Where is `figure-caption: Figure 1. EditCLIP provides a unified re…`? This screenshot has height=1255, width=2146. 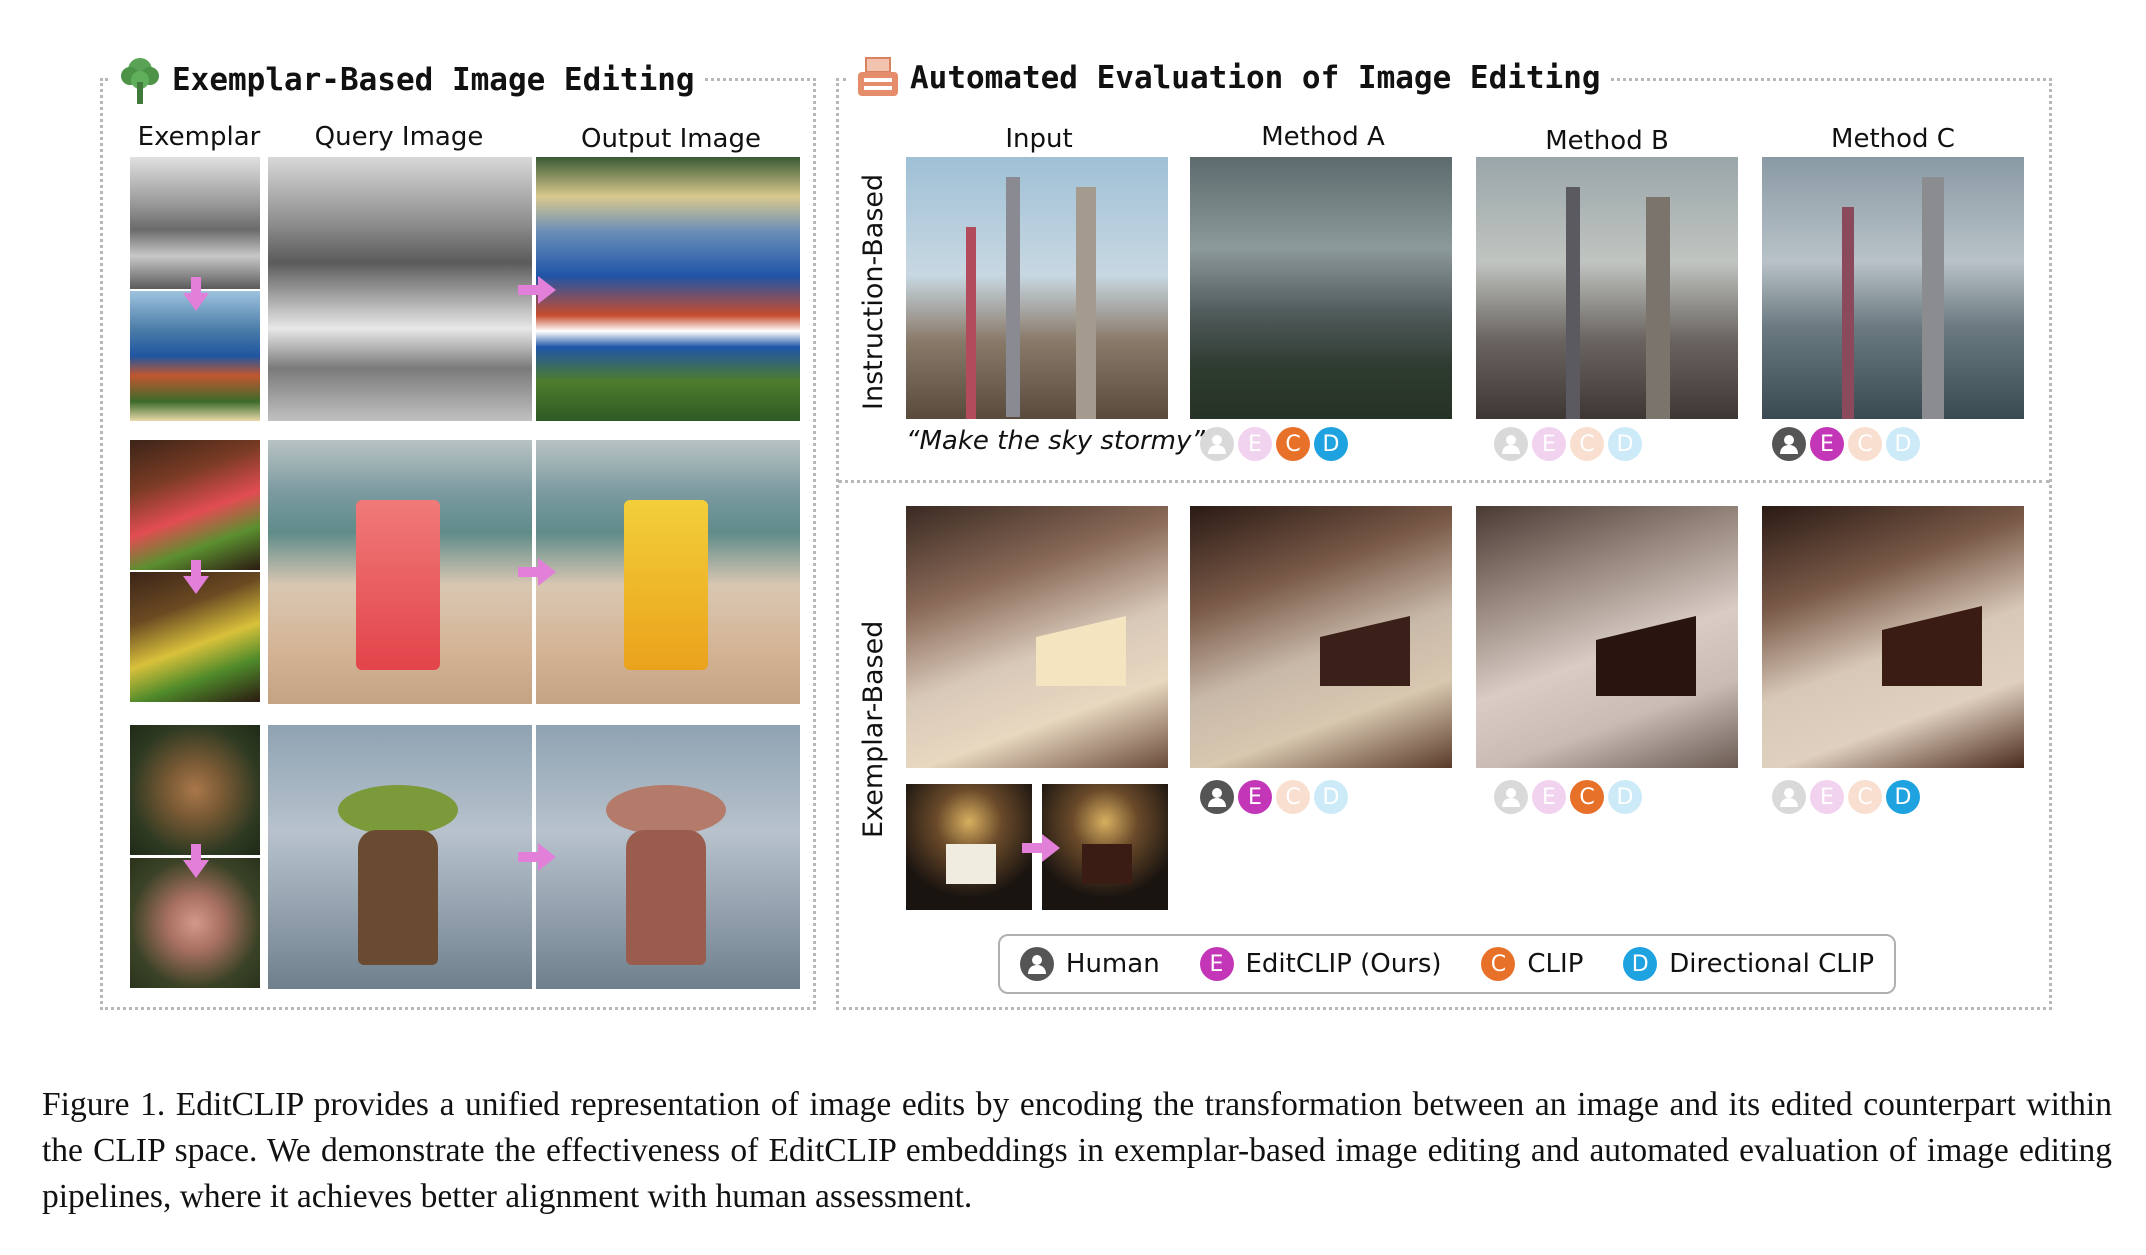 figure-caption: Figure 1. EditCLIP provides a unified re… is located at coordinates (1077, 1150).